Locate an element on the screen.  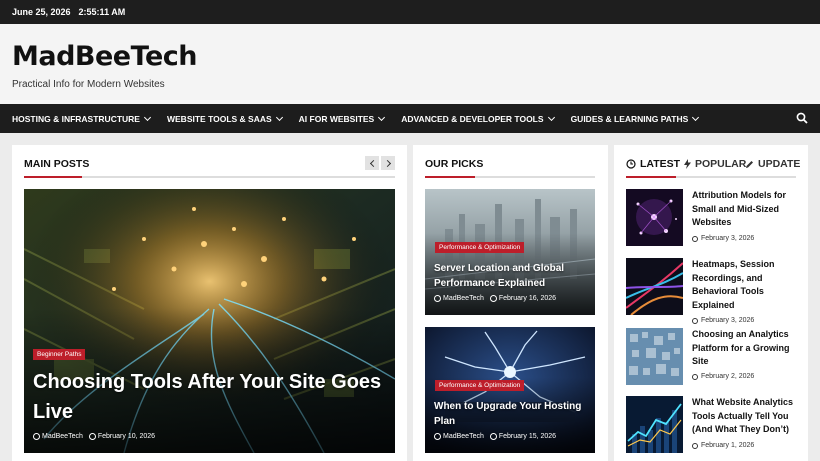
tab-label: LATEST is located at coordinates (660, 164).